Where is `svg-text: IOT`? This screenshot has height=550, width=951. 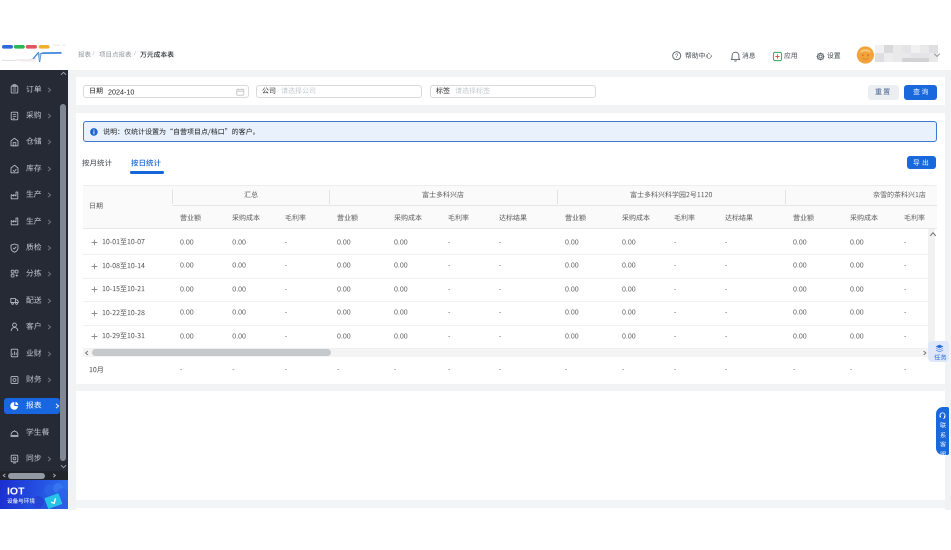 svg-text: IOT is located at coordinates (16, 491).